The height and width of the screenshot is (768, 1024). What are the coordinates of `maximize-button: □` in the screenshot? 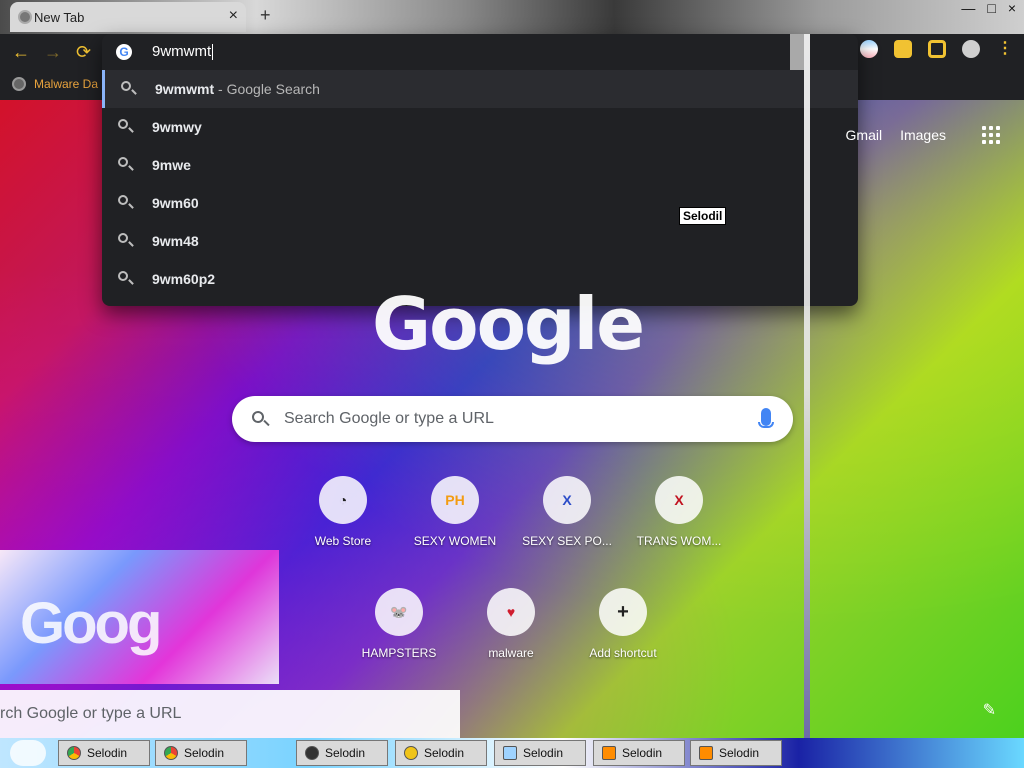 It's located at (991, 8).